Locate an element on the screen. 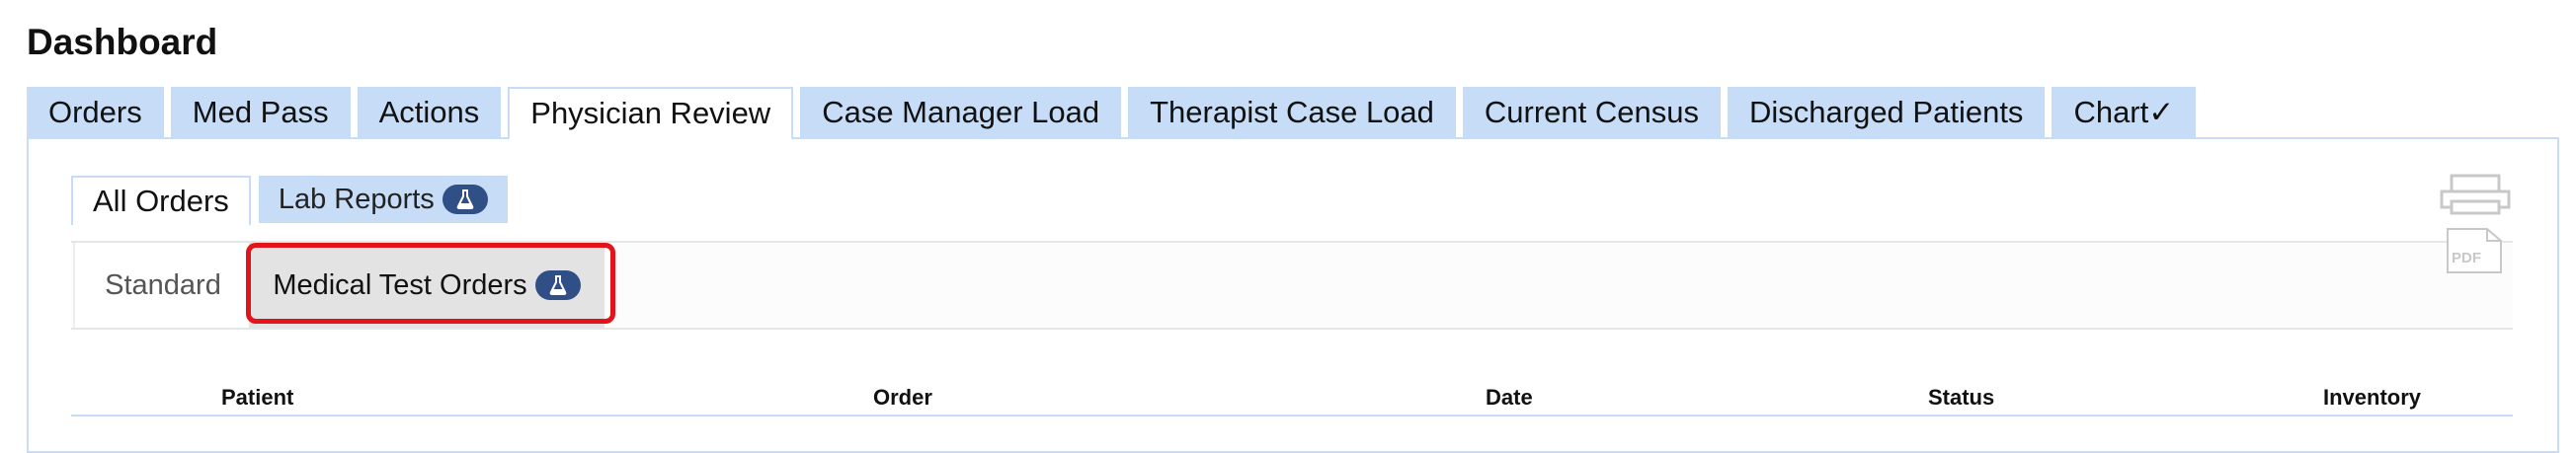 This screenshot has height=453, width=2576. printer-icon is located at coordinates (2475, 196).